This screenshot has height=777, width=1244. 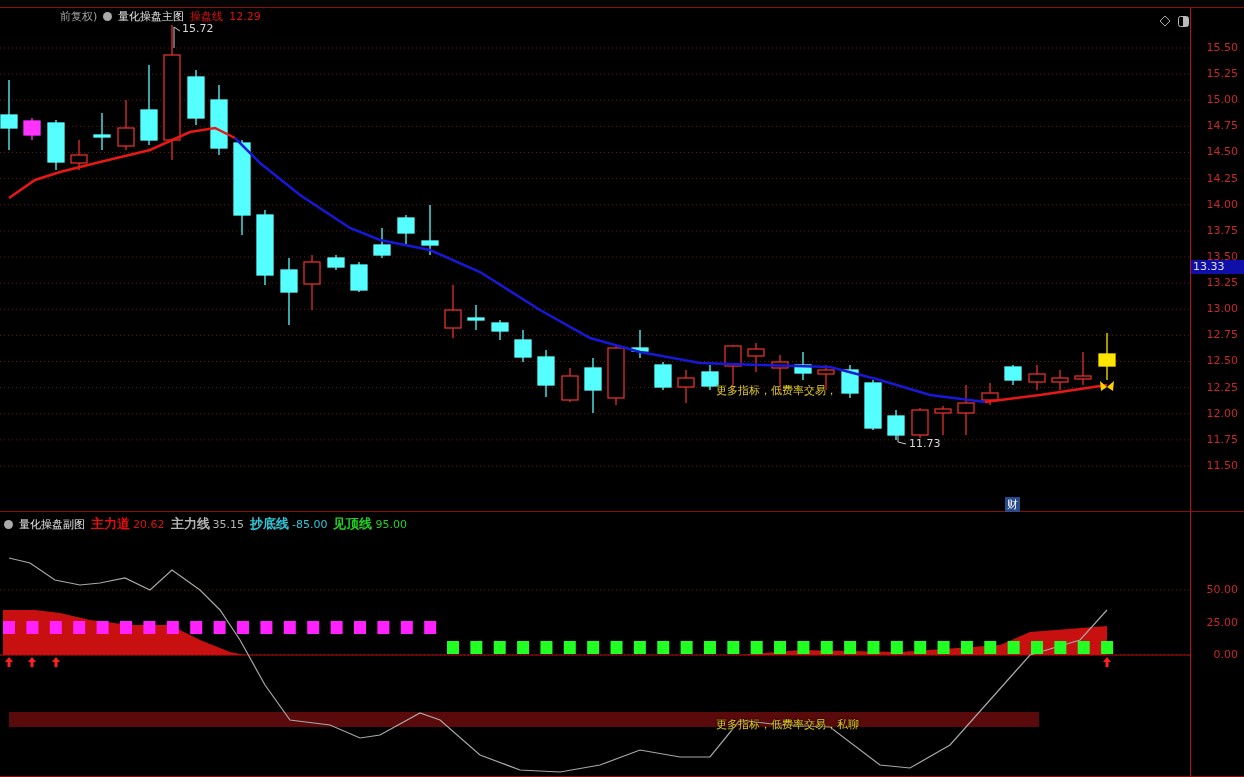 I want to click on finance-marker: 财, so click(x=1012, y=504).